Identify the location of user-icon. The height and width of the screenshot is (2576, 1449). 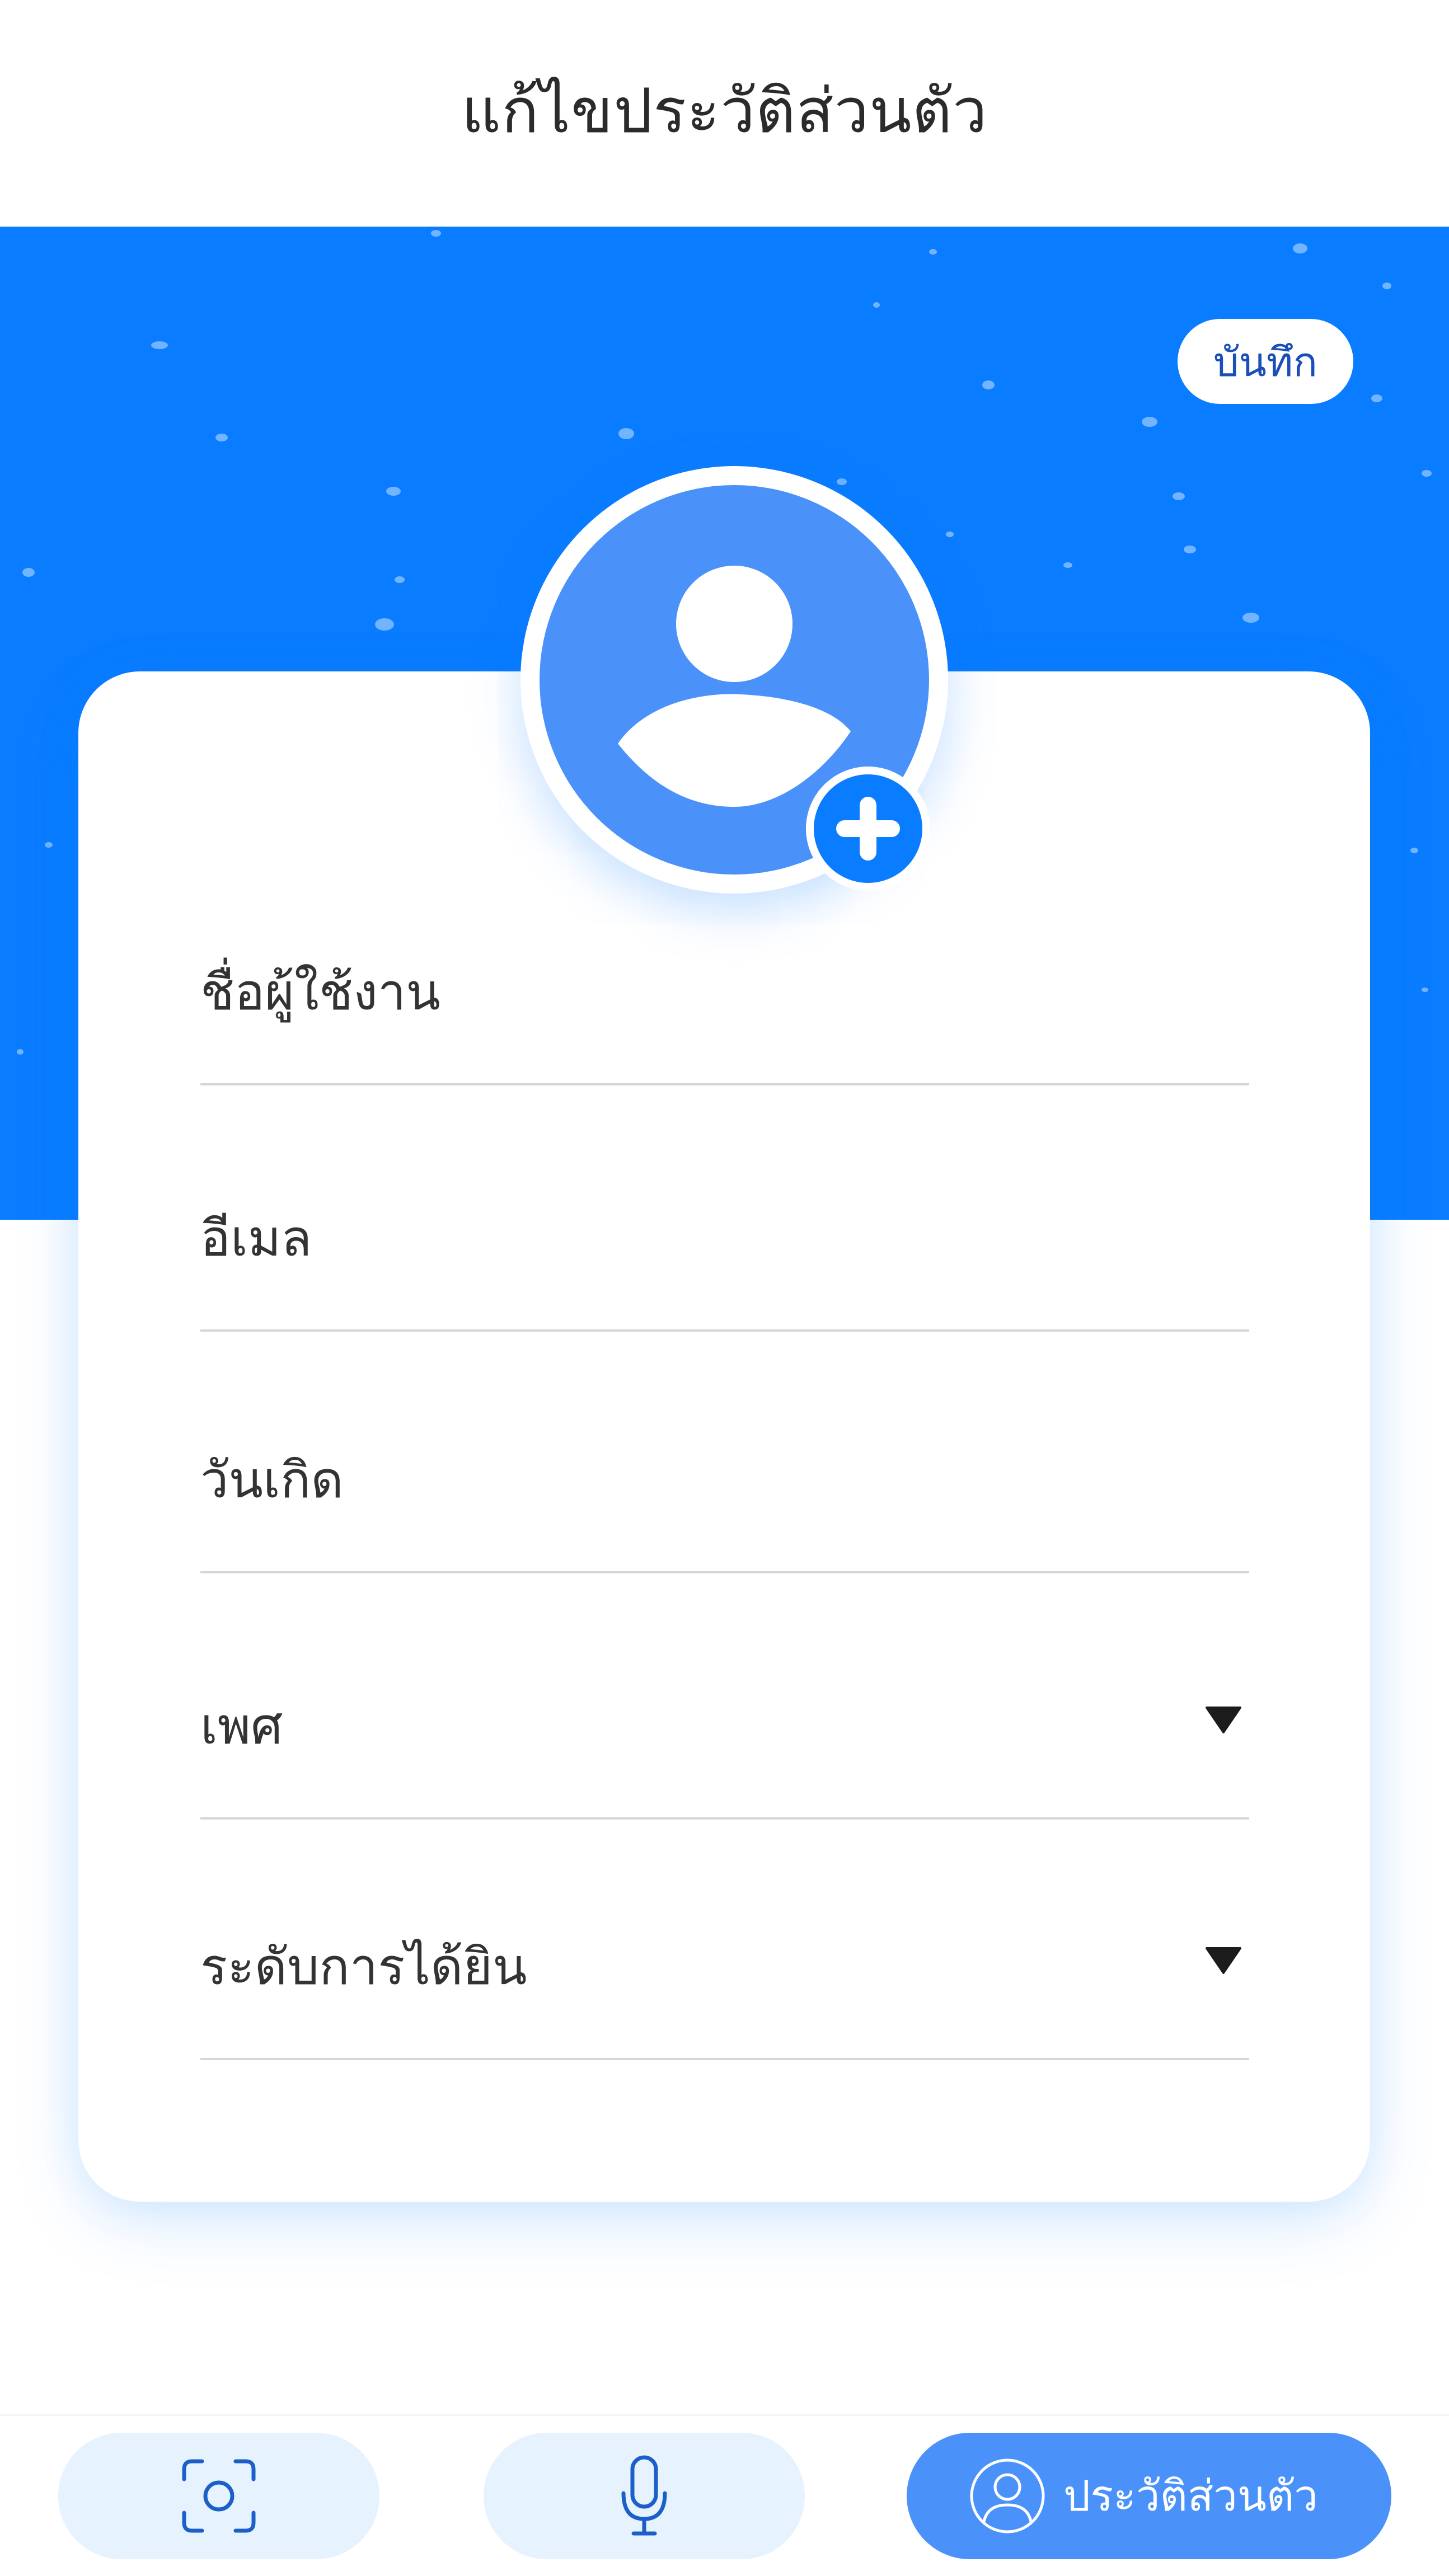
(1007, 2496).